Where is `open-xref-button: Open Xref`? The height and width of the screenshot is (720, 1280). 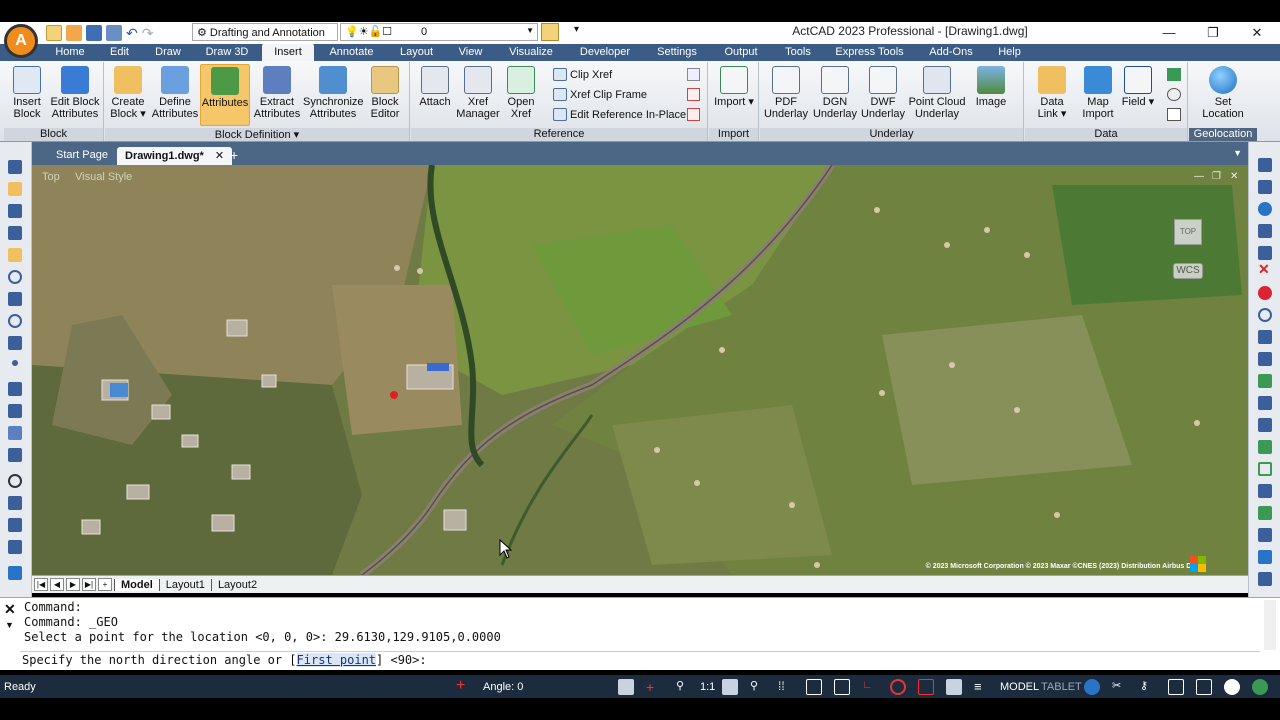
open-xref-button: Open Xref is located at coordinates (521, 92).